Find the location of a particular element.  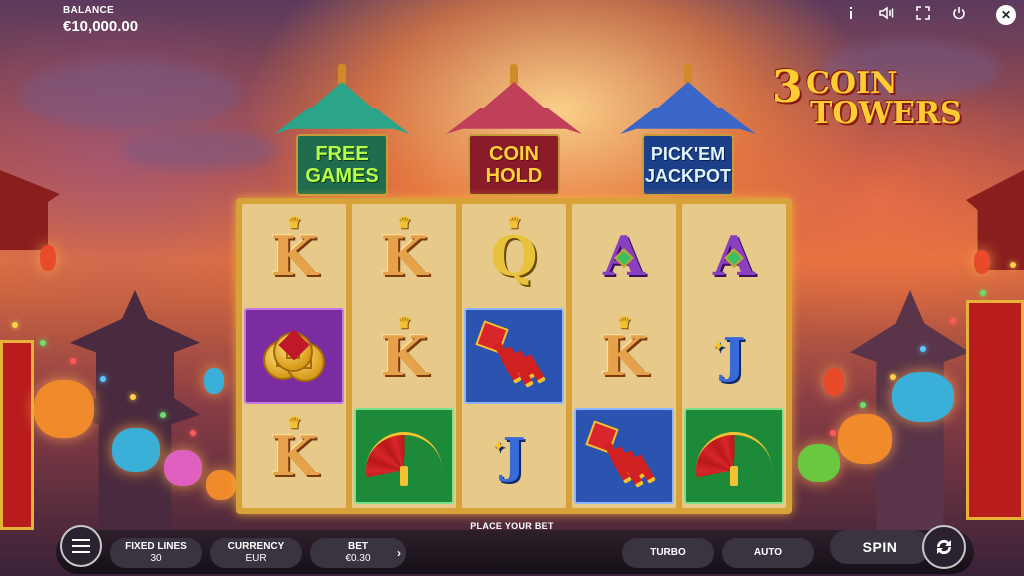

building-left is located at coordinates (30, 210).